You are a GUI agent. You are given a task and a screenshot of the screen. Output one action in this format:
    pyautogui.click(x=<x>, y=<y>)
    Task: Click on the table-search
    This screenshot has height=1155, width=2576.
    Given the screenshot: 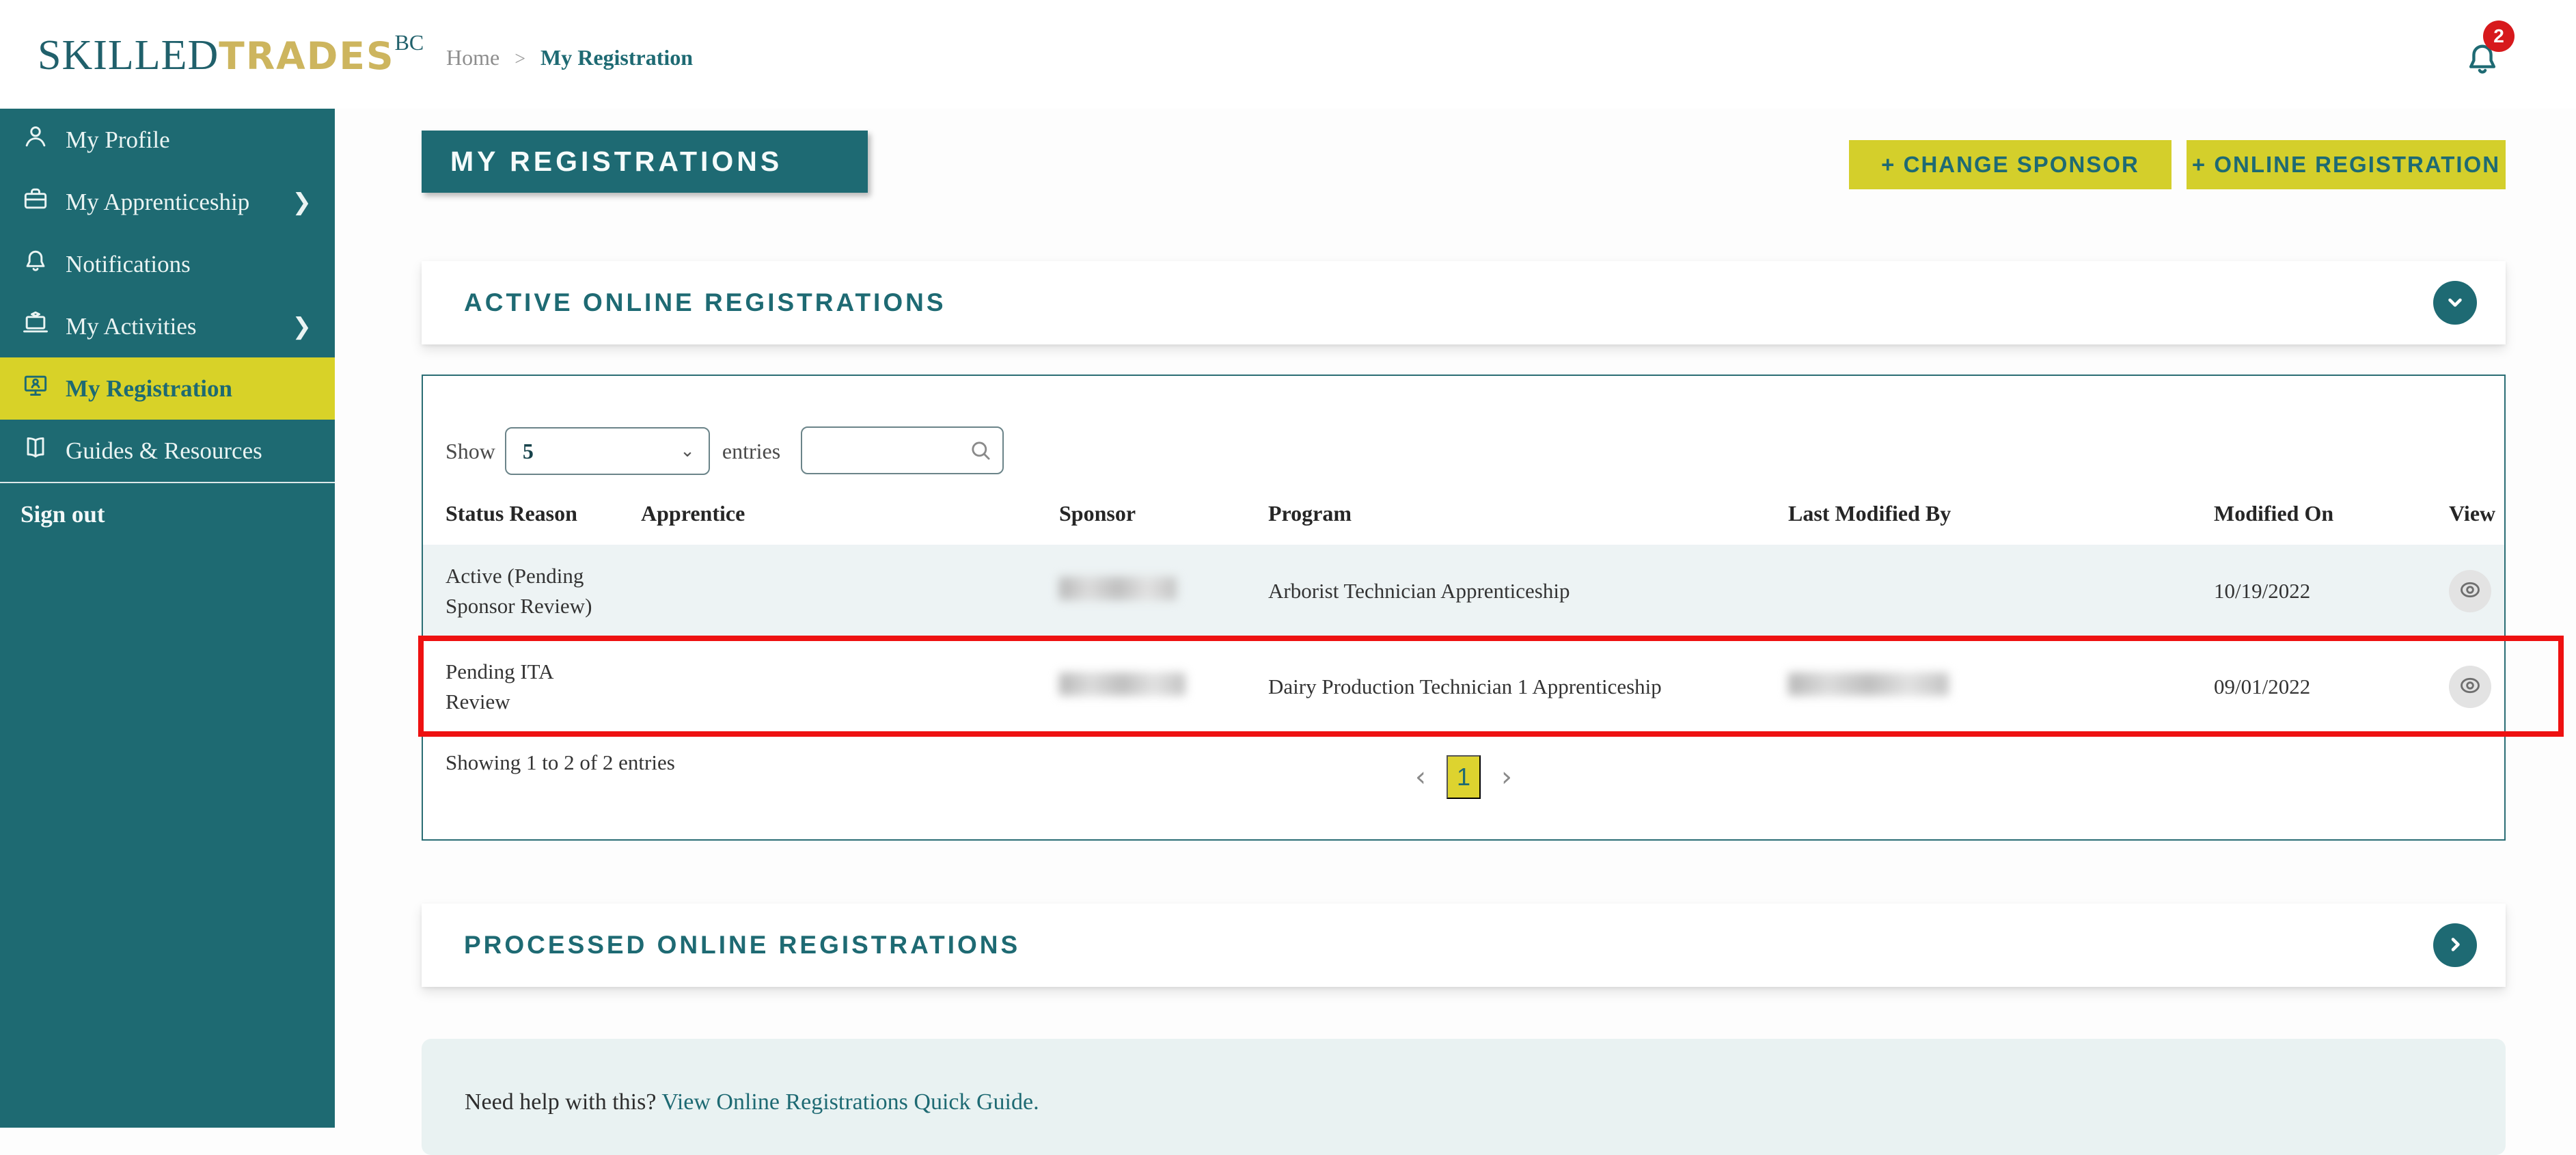 What is the action you would take?
    pyautogui.click(x=902, y=450)
    